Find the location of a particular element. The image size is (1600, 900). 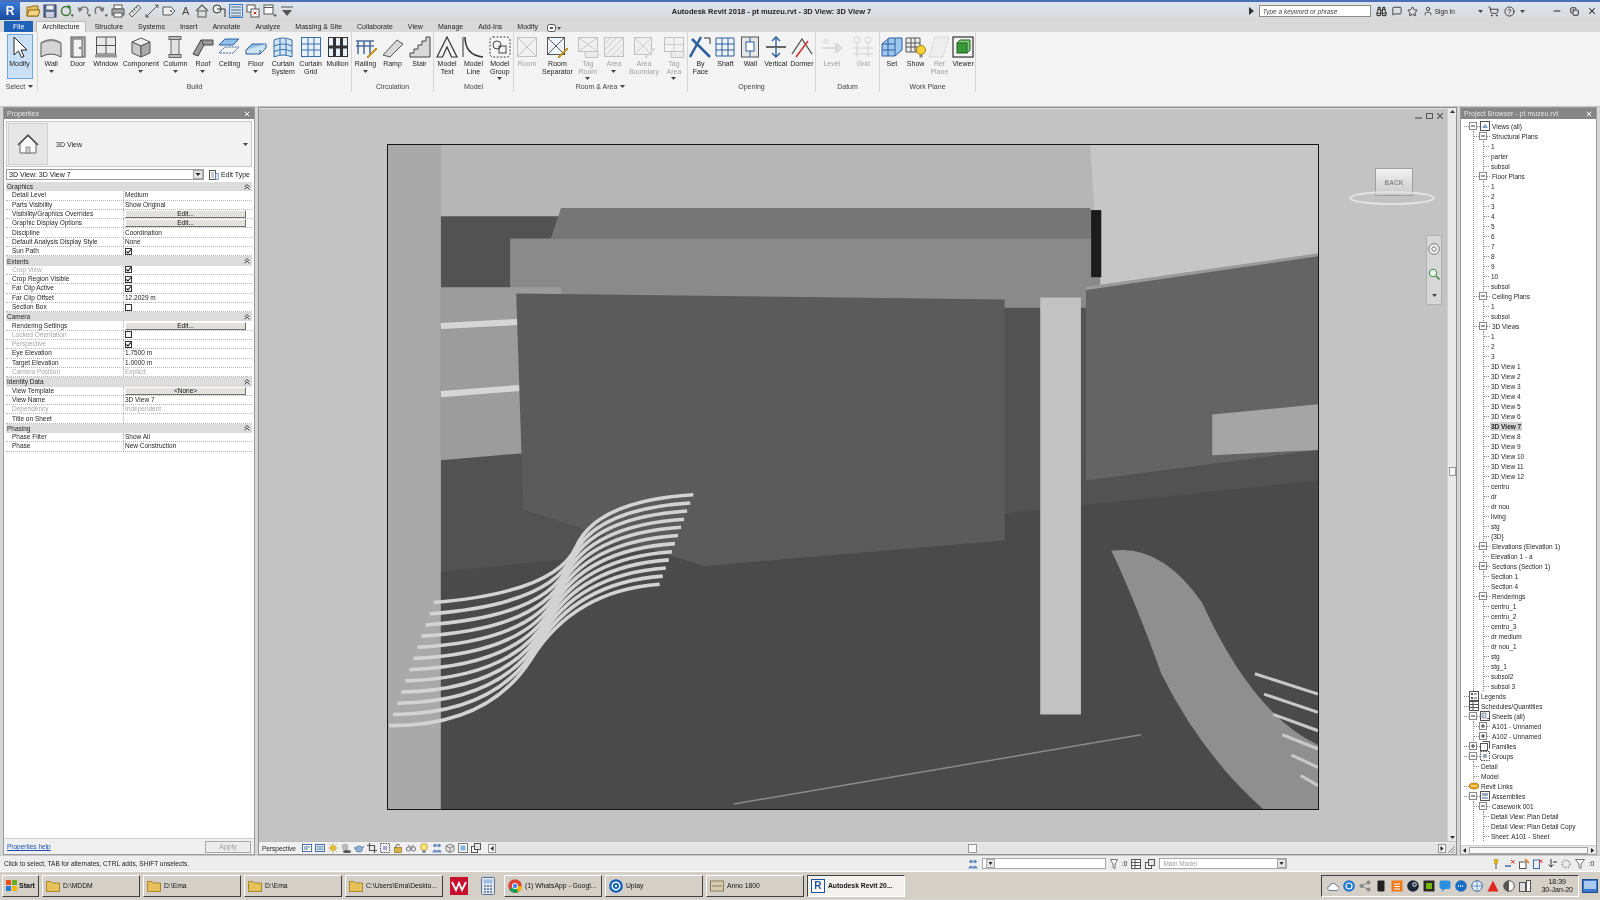

show-desktop-icon is located at coordinates (1590, 885).